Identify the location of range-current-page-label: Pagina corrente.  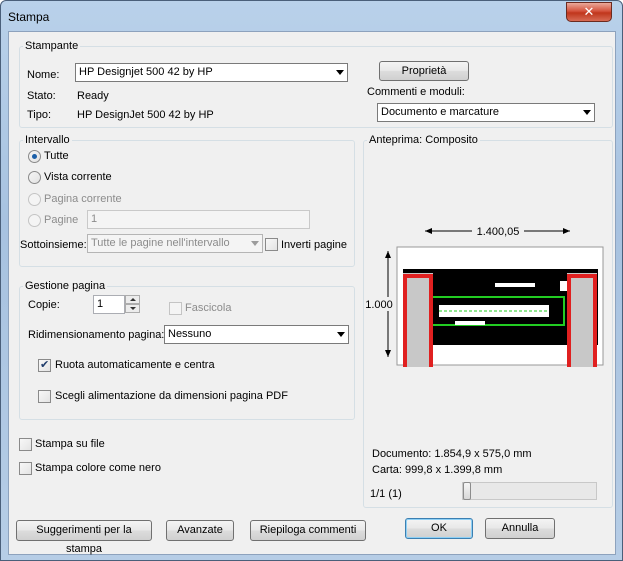
(83, 199).